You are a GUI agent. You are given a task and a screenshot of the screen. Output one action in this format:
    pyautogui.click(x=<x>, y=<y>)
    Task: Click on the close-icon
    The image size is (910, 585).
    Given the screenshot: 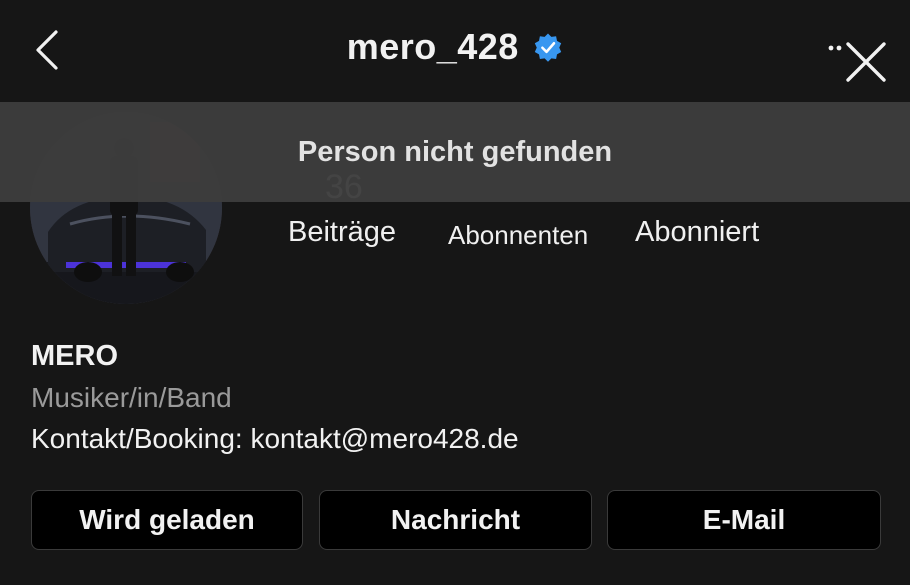 What is the action you would take?
    pyautogui.click(x=866, y=62)
    